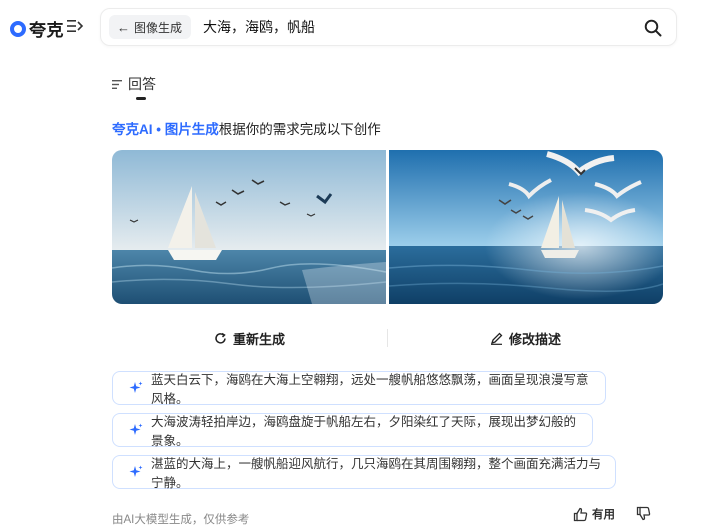 The image size is (709, 532). I want to click on dislike-button, so click(643, 513).